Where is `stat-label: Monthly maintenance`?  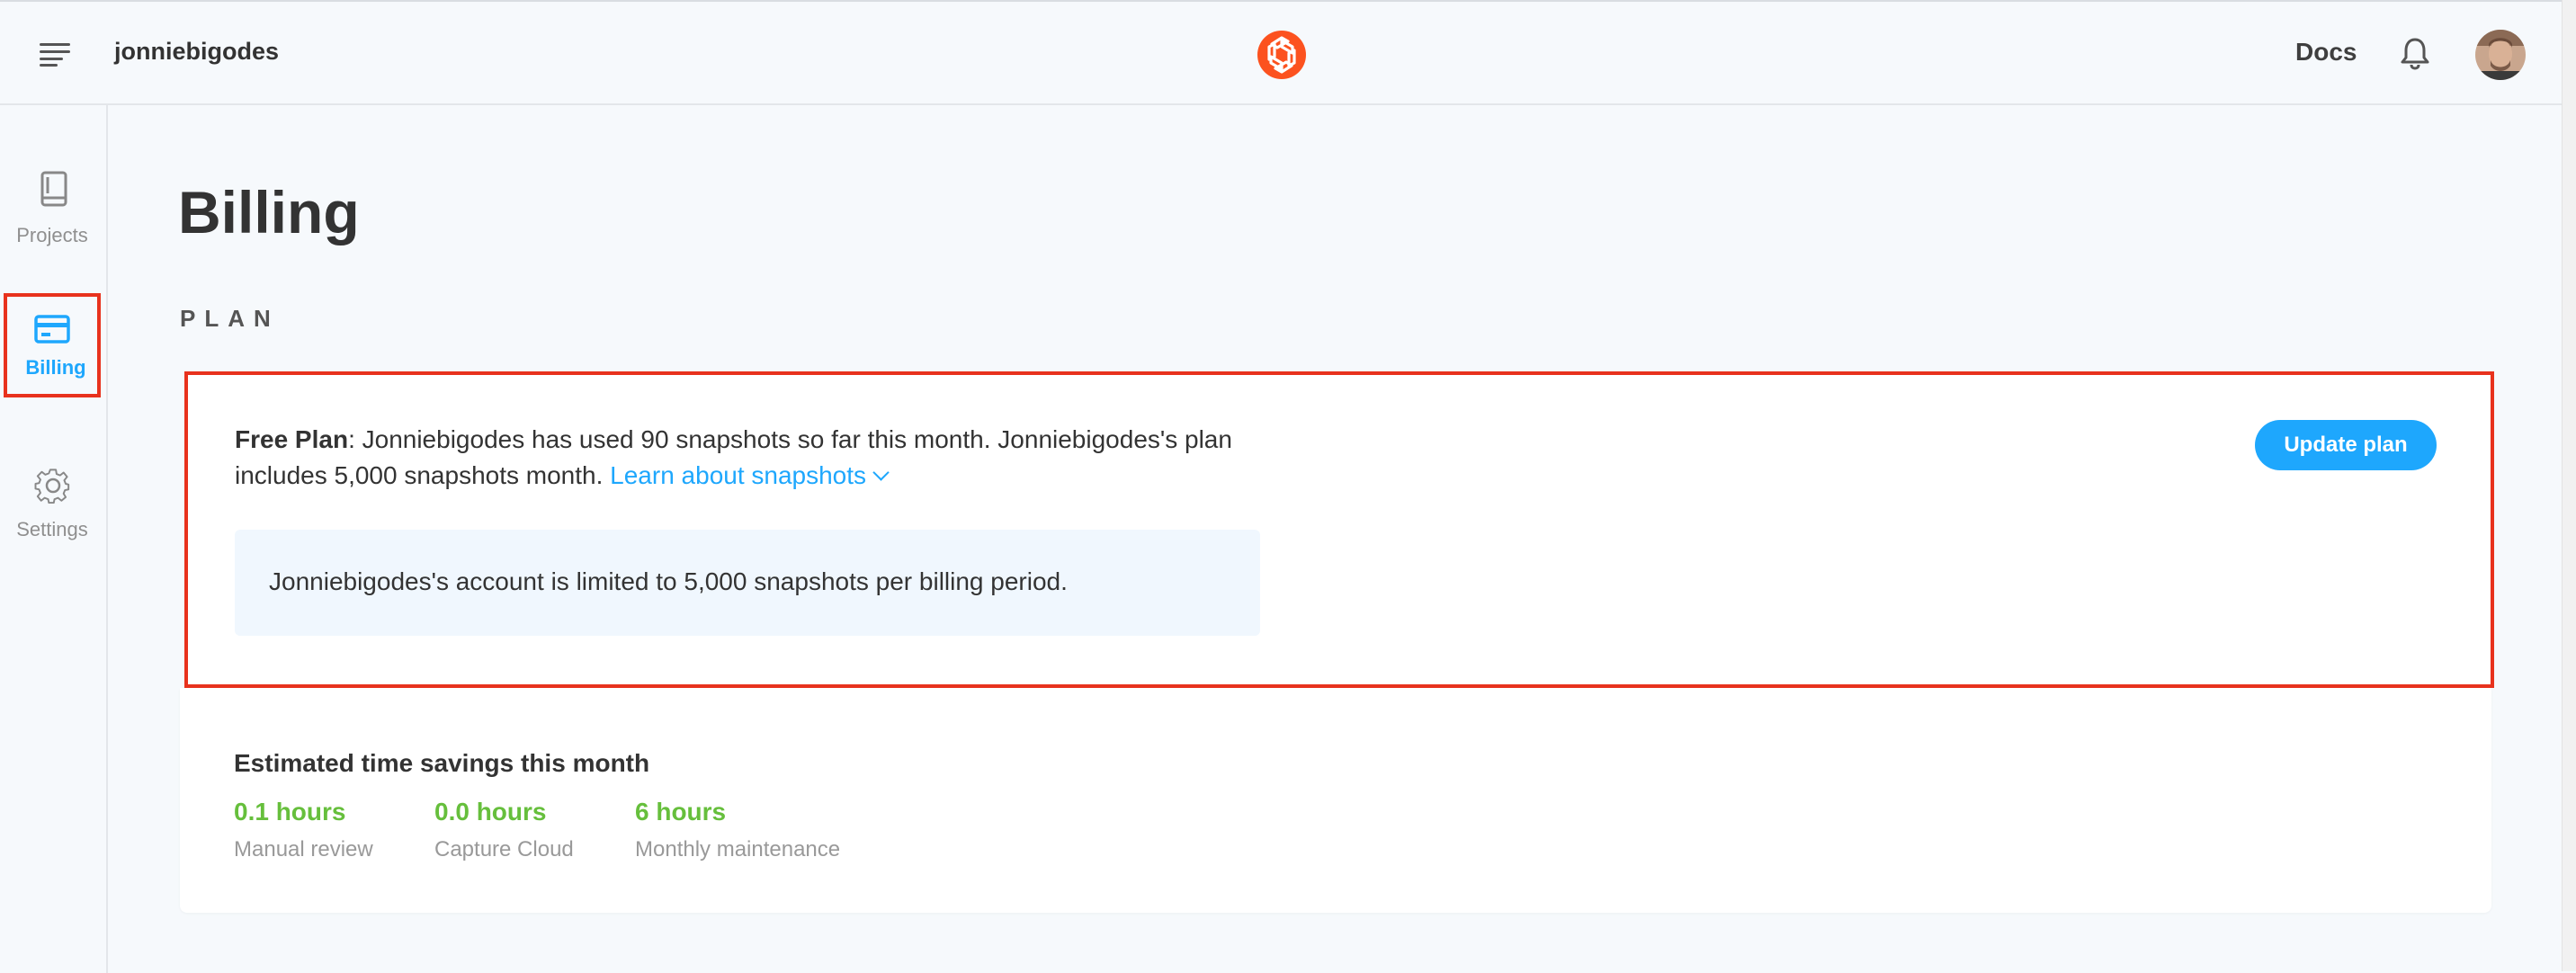 stat-label: Monthly maintenance is located at coordinates (738, 849).